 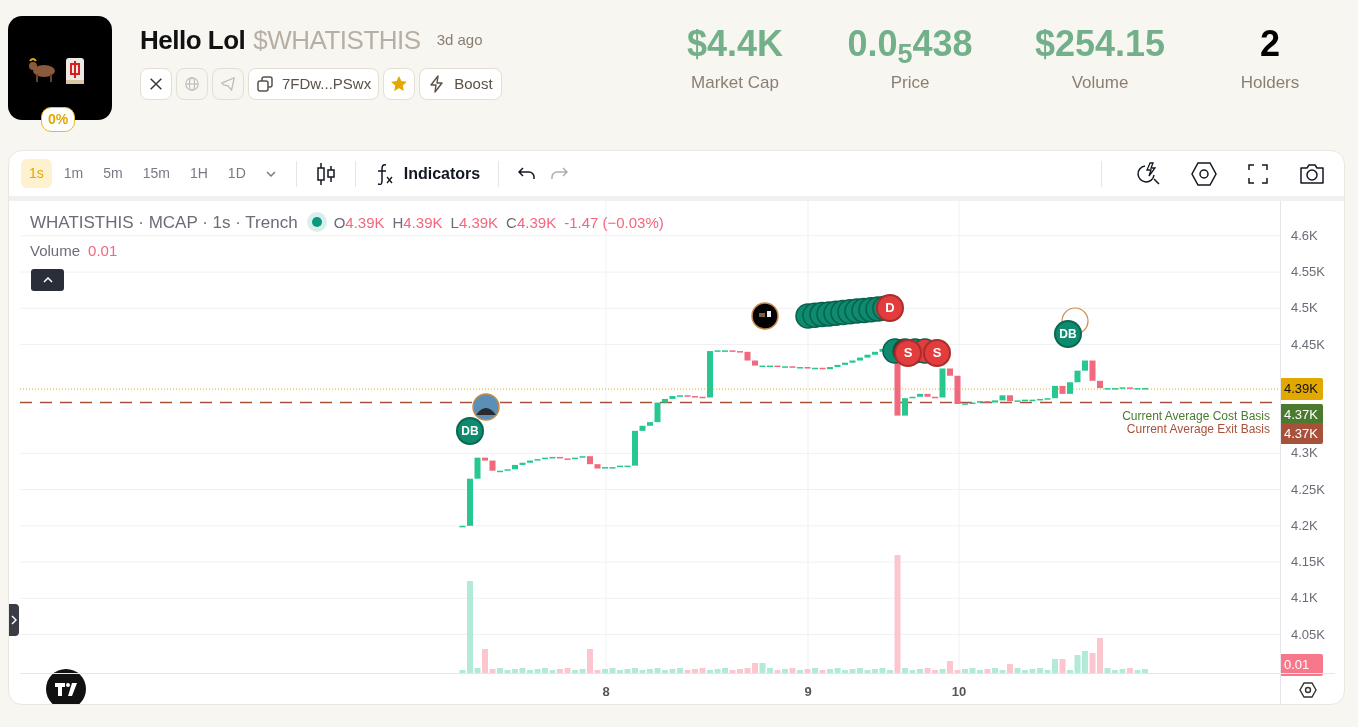 I want to click on progress-badge: 0%, so click(x=58, y=119).